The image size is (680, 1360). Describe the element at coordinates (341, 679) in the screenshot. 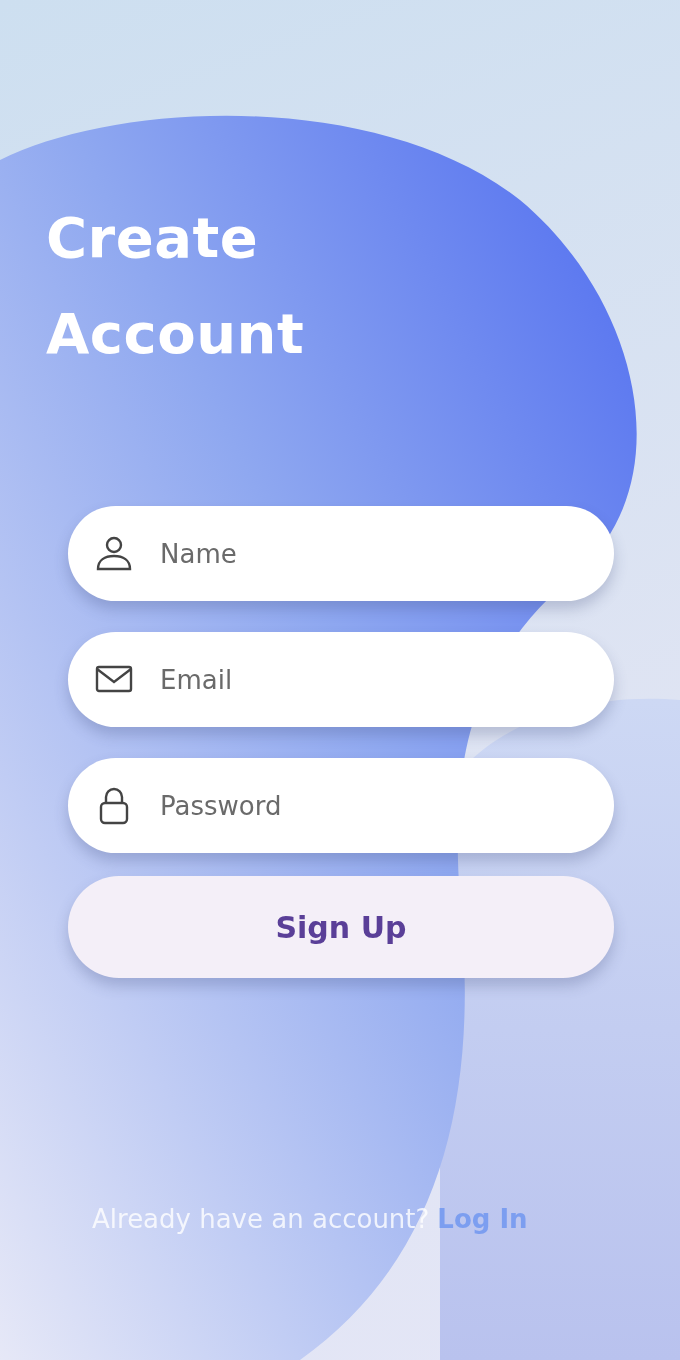

I see `input-field: Email` at that location.